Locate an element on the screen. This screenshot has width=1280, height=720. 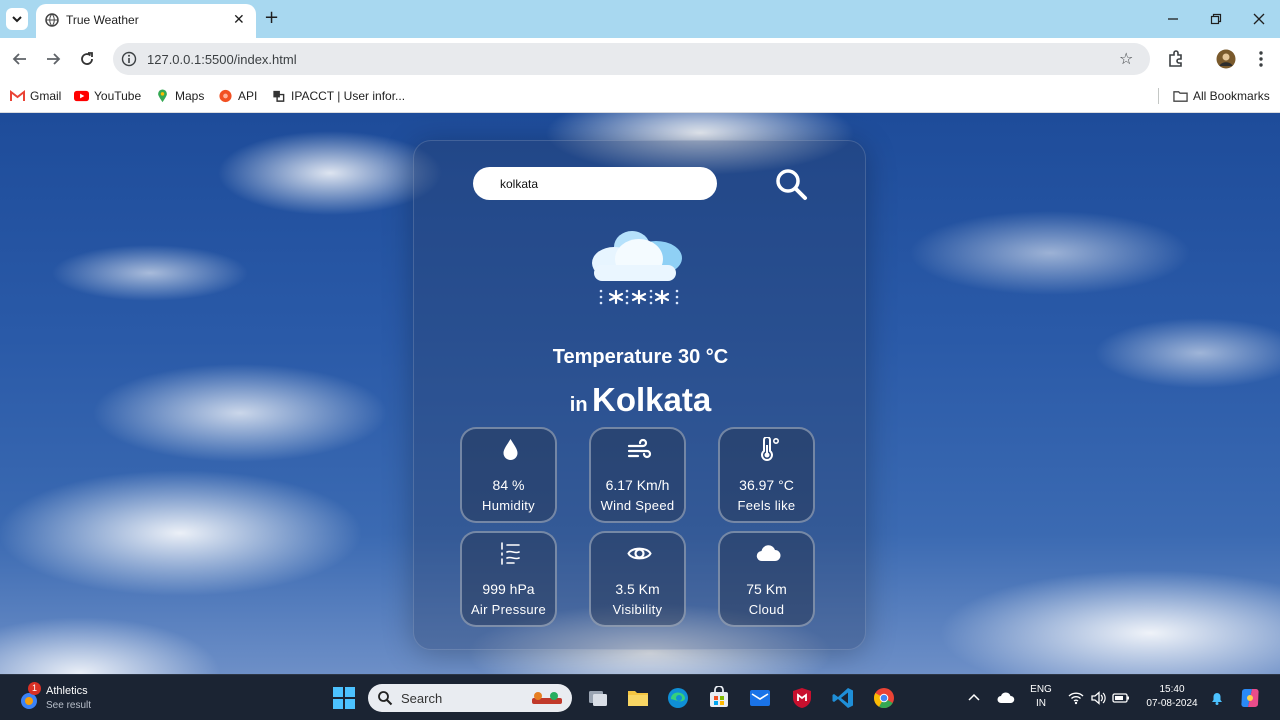
city-search-input is located at coordinates (595, 183).